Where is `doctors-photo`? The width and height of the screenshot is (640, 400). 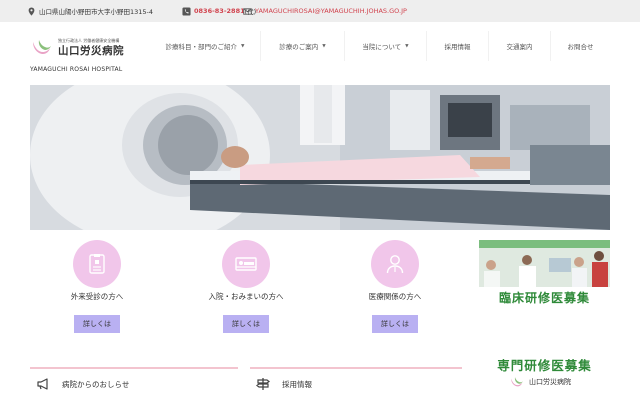
doctors-photo is located at coordinates (544, 264).